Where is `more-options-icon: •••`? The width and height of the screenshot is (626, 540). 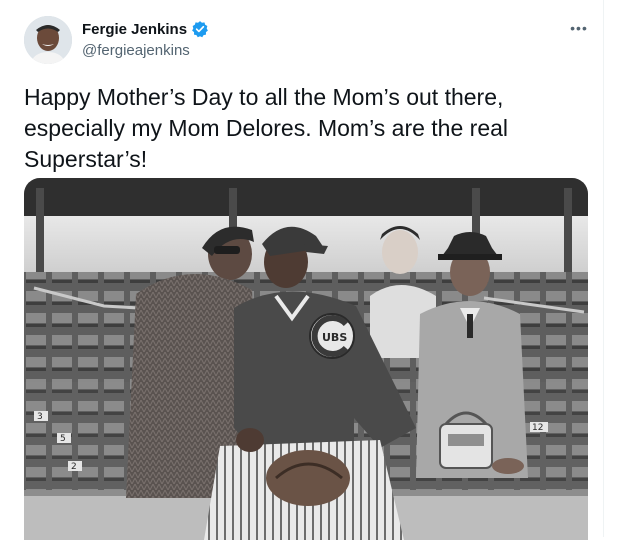 more-options-icon: ••• is located at coordinates (579, 28).